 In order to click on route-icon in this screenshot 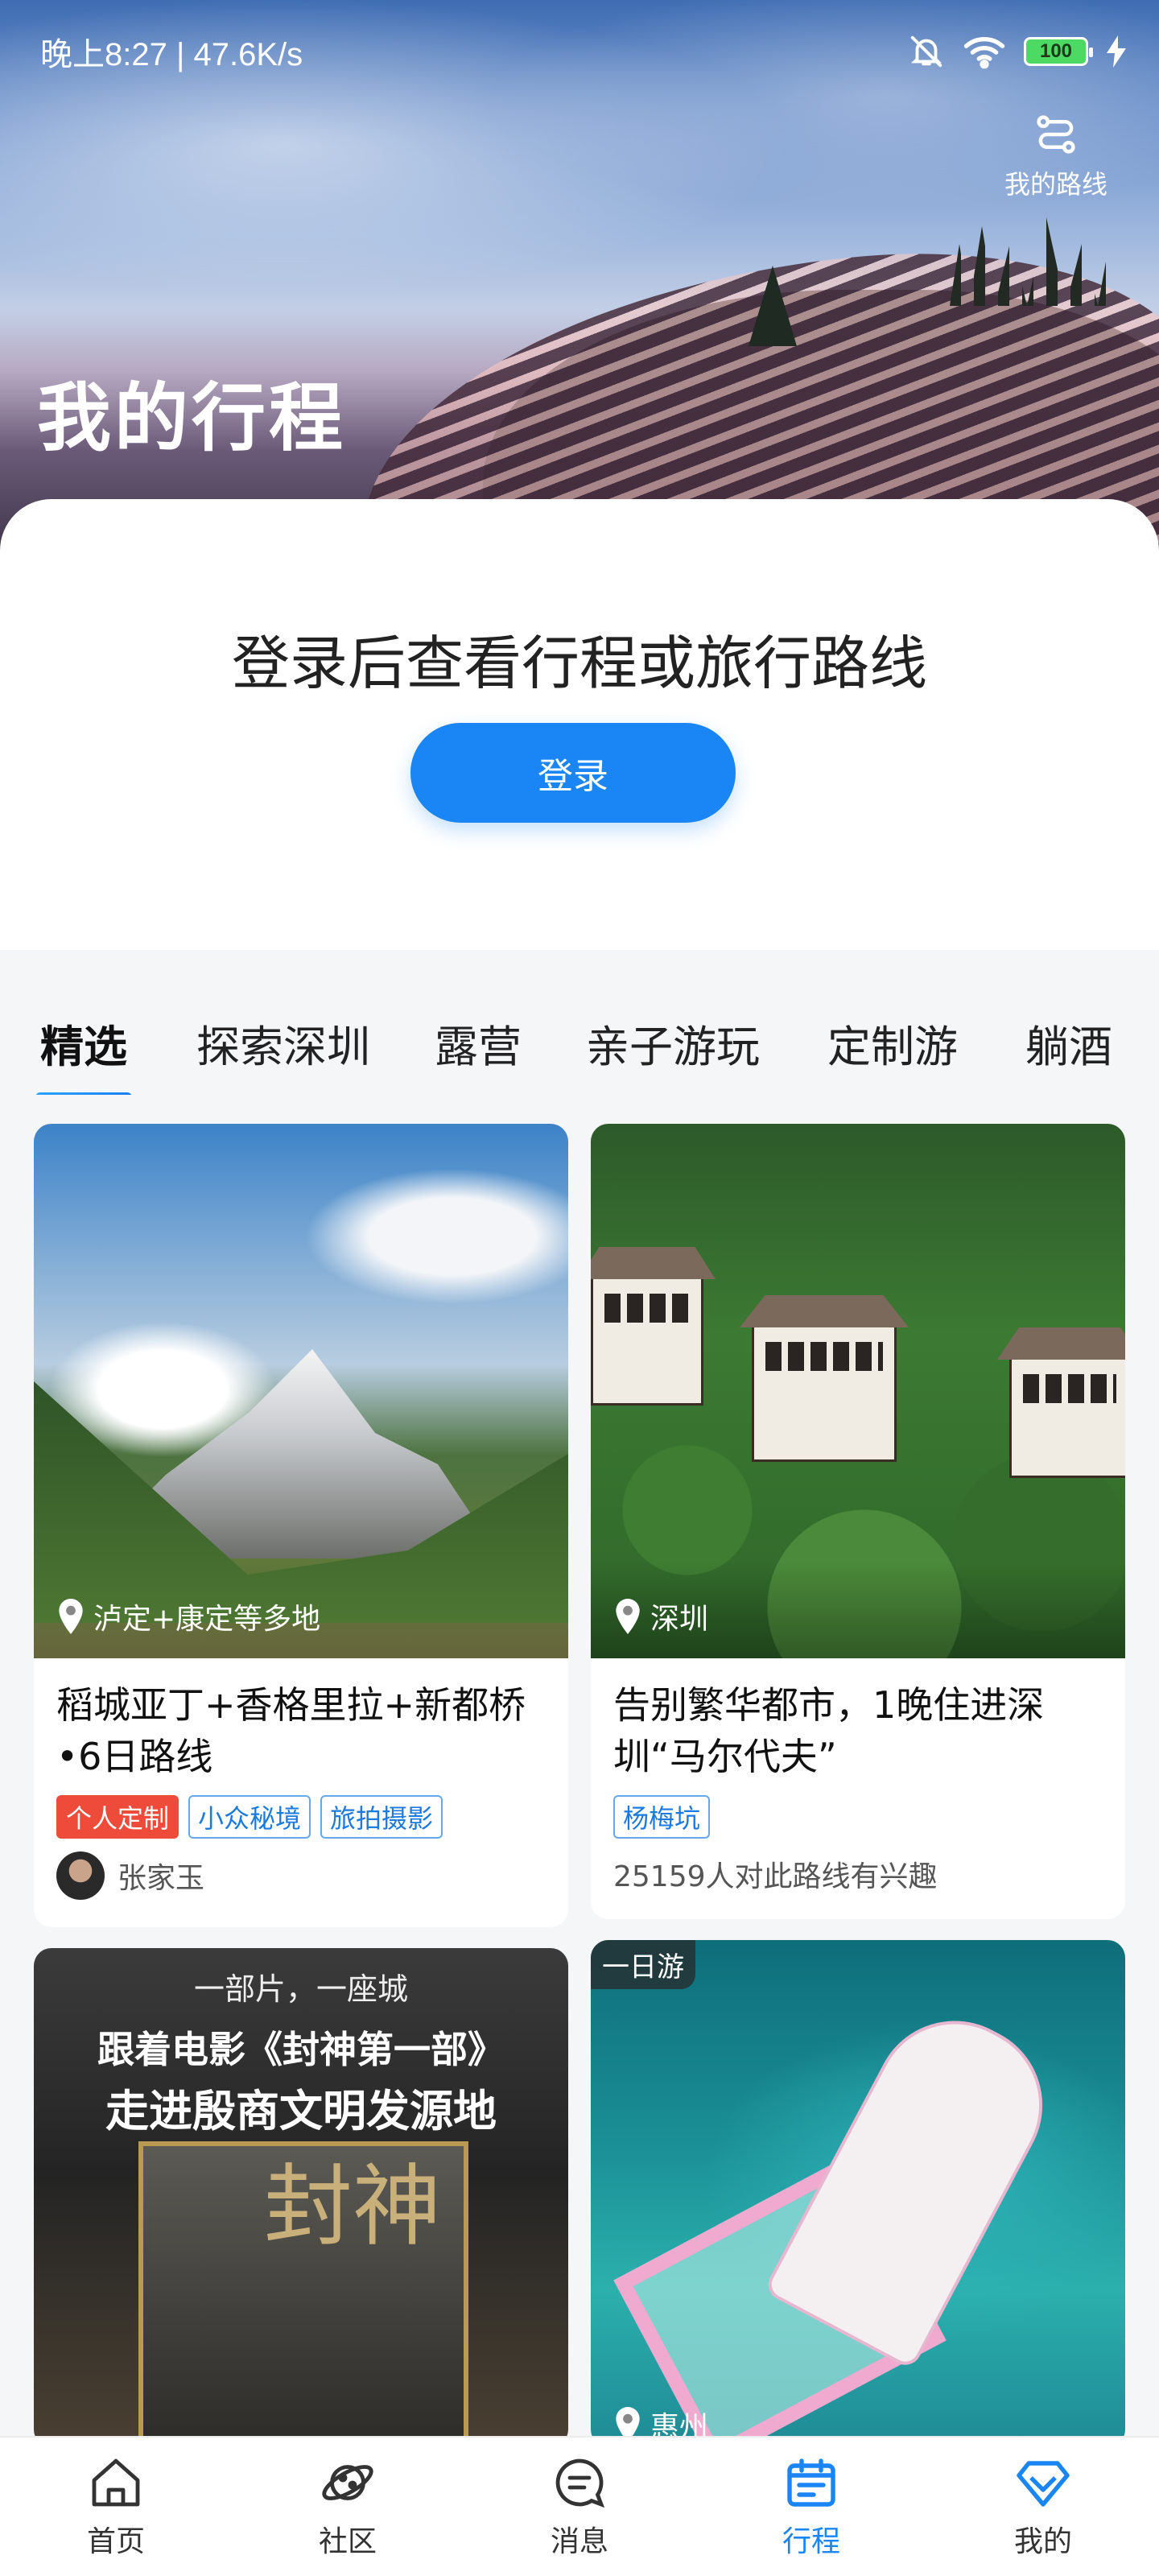, I will do `click(1056, 134)`.